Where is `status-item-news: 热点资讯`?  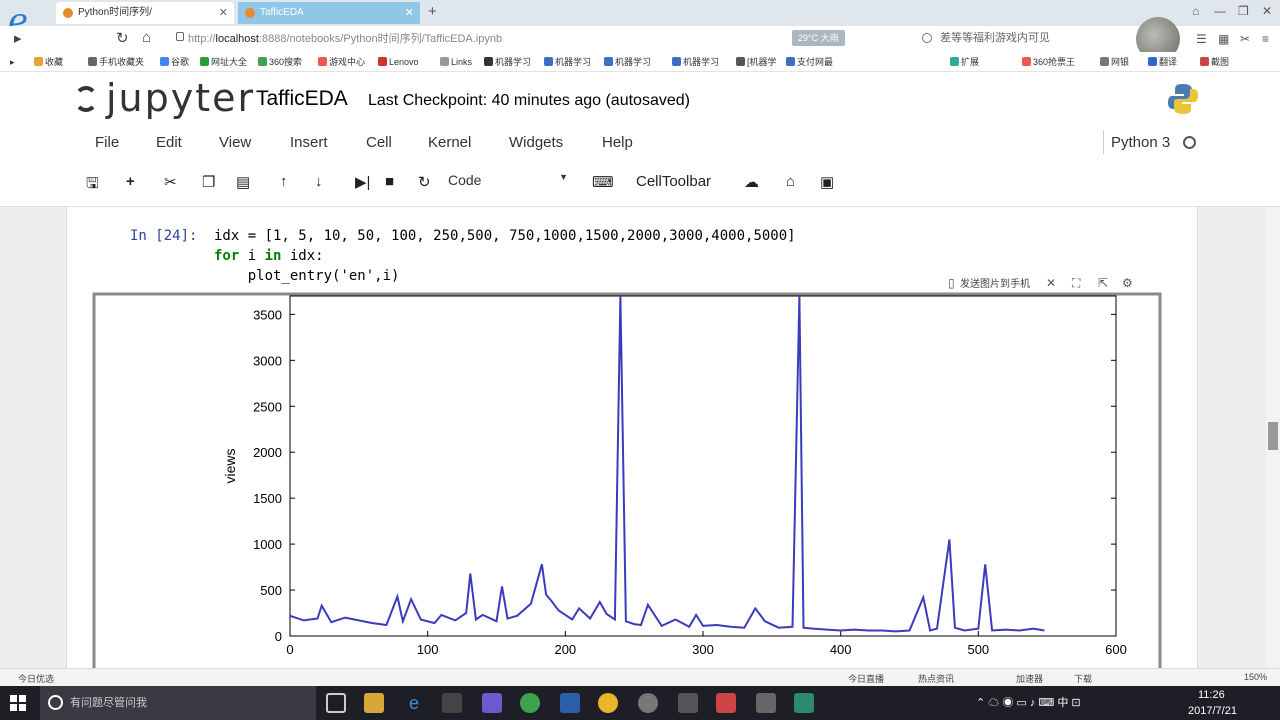
status-item-news: 热点资讯 is located at coordinates (936, 678).